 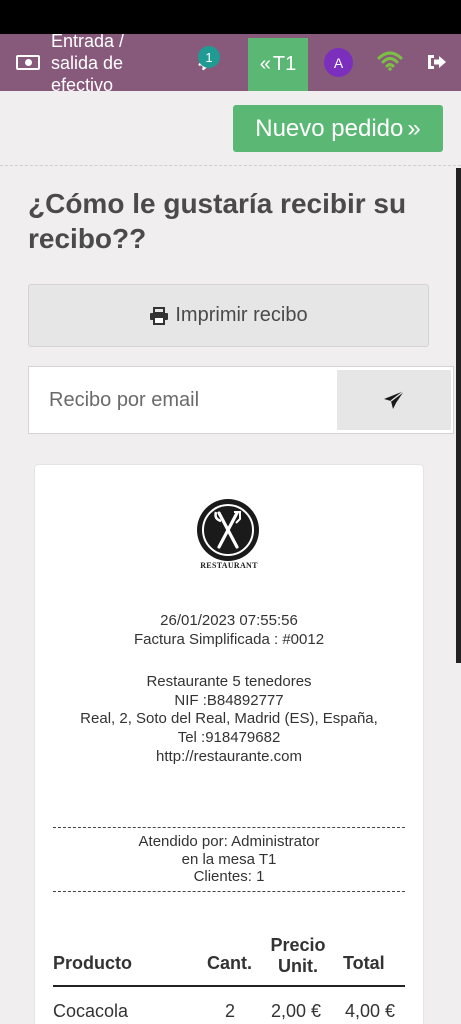 I want to click on table-label: T1, so click(x=284, y=64).